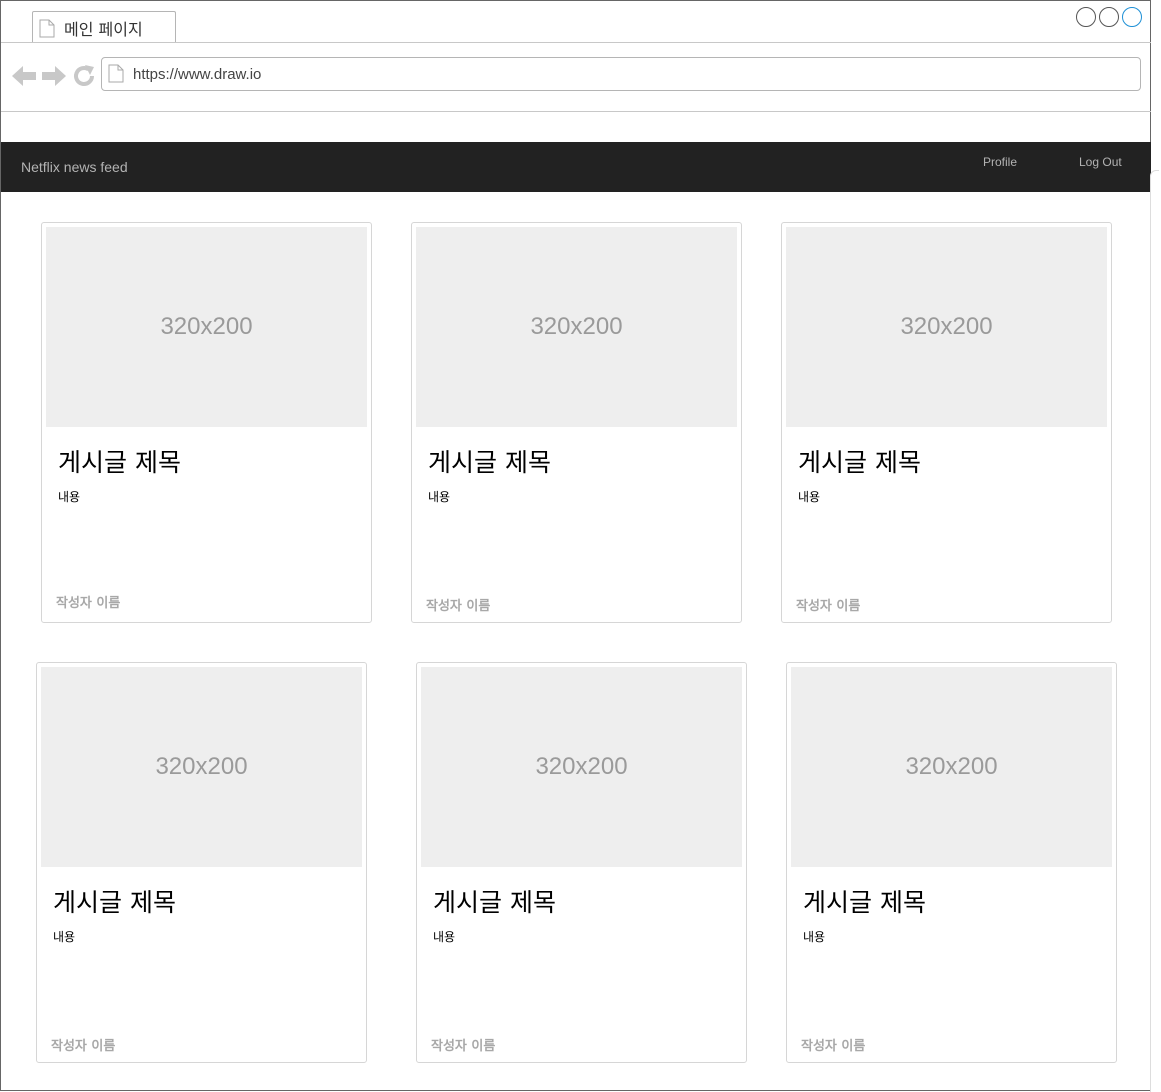 This screenshot has height=1092, width=1161. I want to click on window-controls, so click(1109, 17).